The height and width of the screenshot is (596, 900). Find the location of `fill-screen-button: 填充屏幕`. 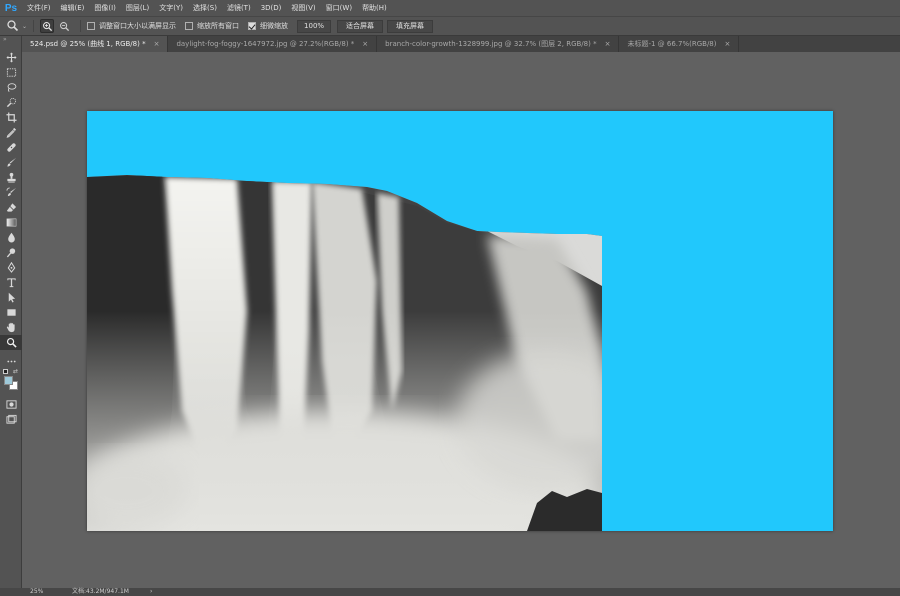

fill-screen-button: 填充屏幕 is located at coordinates (410, 26).